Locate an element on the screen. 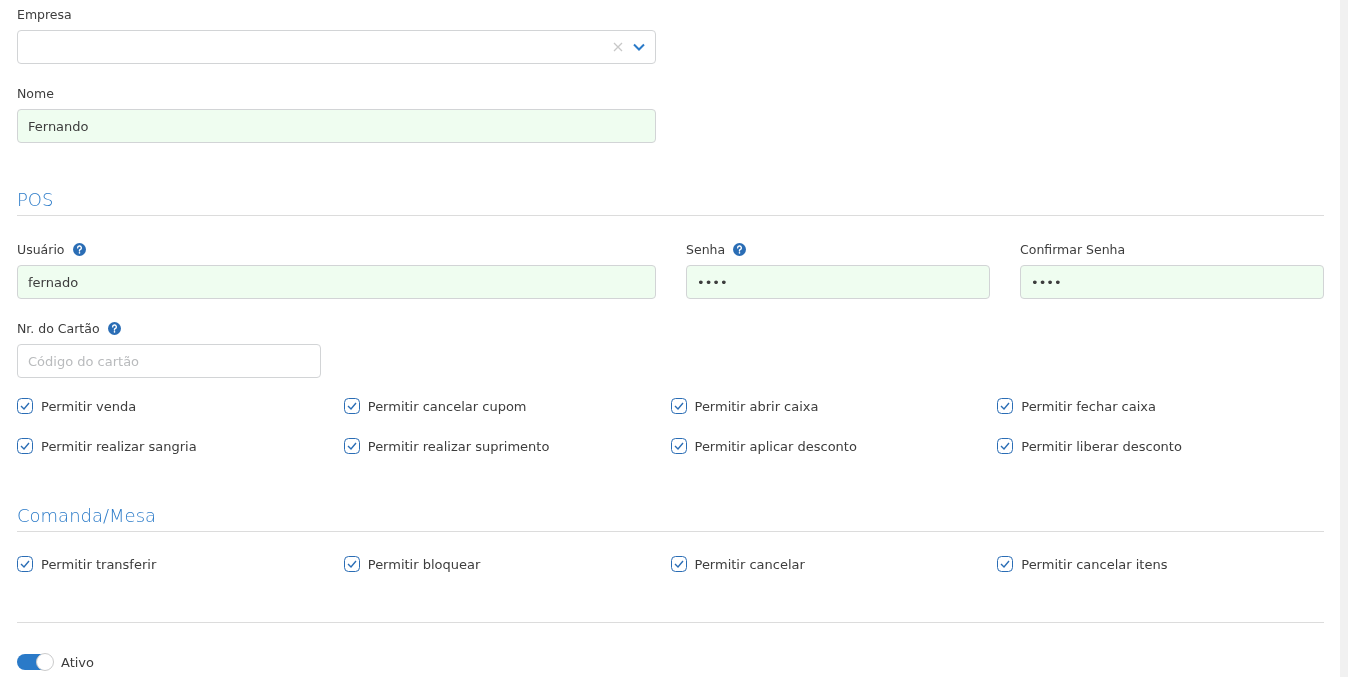  select-field is located at coordinates (336, 47).